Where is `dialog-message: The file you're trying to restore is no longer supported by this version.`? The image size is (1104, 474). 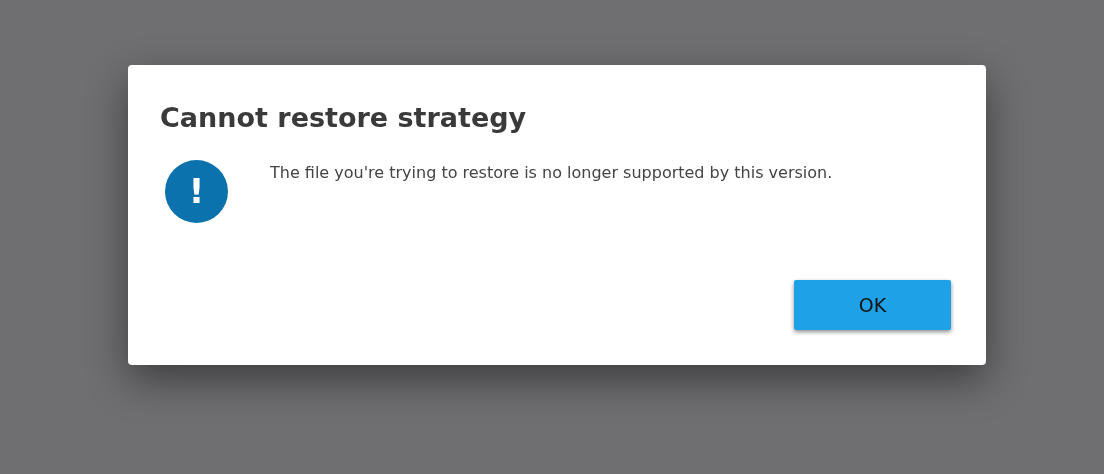 dialog-message: The file you're trying to restore is no longer supported by this version. is located at coordinates (551, 172).